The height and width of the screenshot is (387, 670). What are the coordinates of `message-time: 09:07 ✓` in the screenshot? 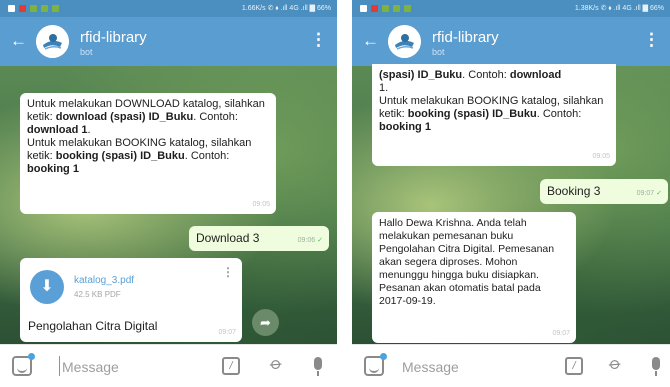 It's located at (649, 193).